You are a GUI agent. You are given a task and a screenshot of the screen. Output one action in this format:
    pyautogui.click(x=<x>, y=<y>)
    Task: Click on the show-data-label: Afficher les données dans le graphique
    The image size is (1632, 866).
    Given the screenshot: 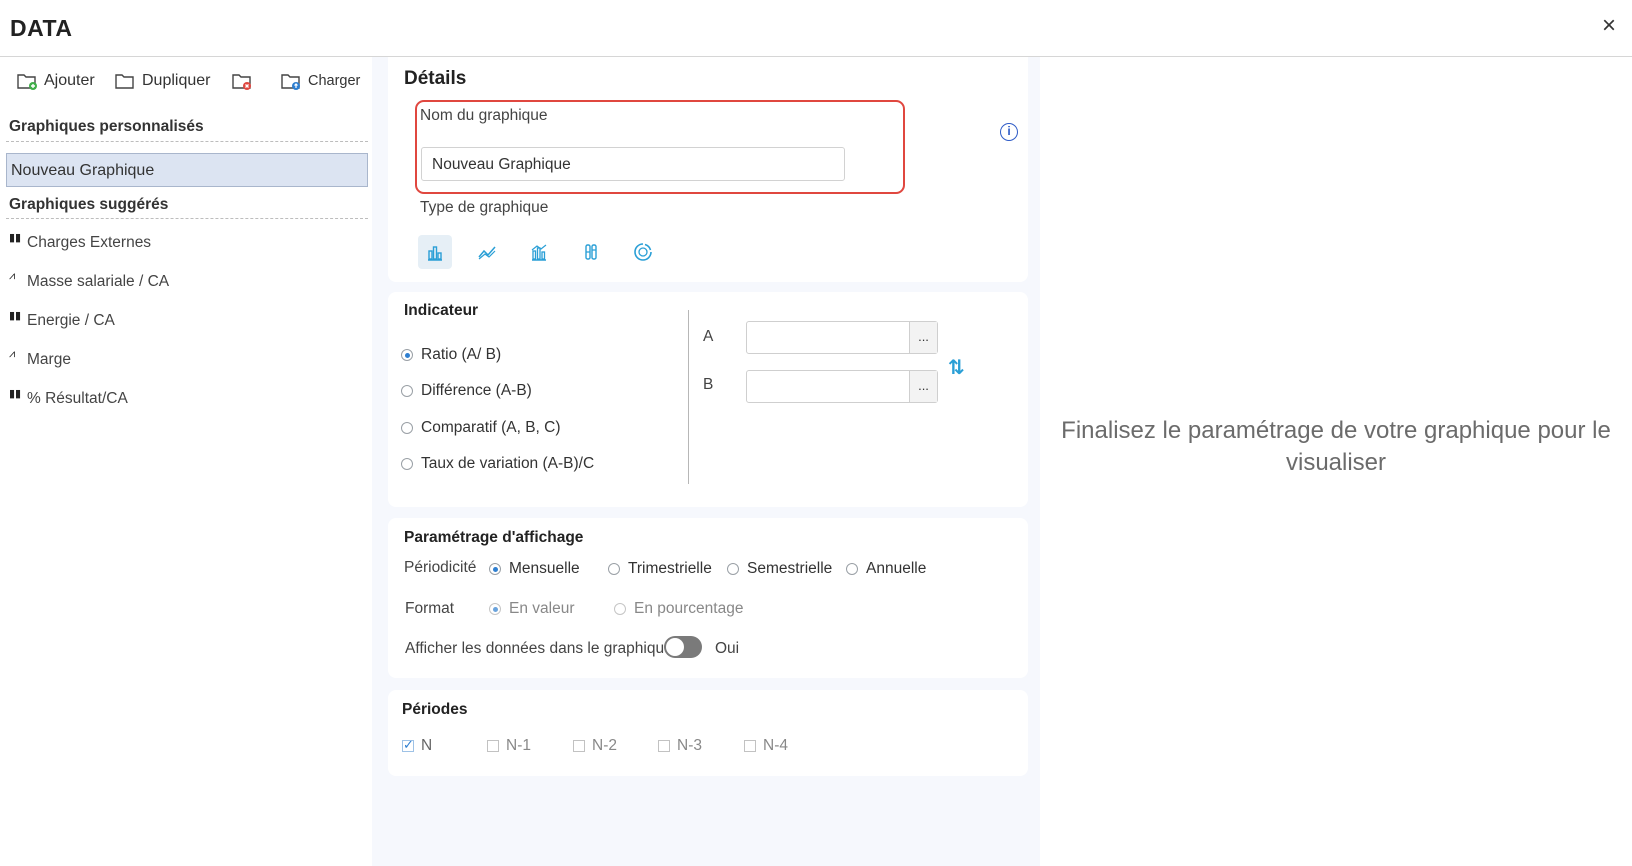 What is the action you would take?
    pyautogui.click(x=539, y=648)
    